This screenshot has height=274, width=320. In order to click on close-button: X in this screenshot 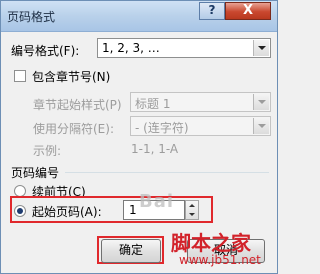, I will do `click(248, 11)`.